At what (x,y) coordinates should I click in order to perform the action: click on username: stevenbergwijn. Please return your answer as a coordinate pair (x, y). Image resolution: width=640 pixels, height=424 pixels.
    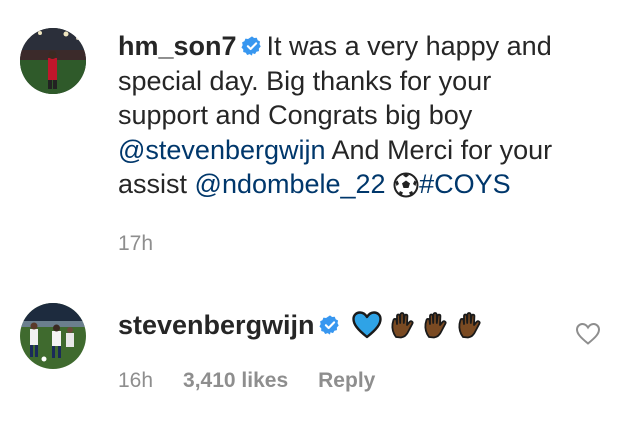
    Looking at the image, I should click on (216, 325).